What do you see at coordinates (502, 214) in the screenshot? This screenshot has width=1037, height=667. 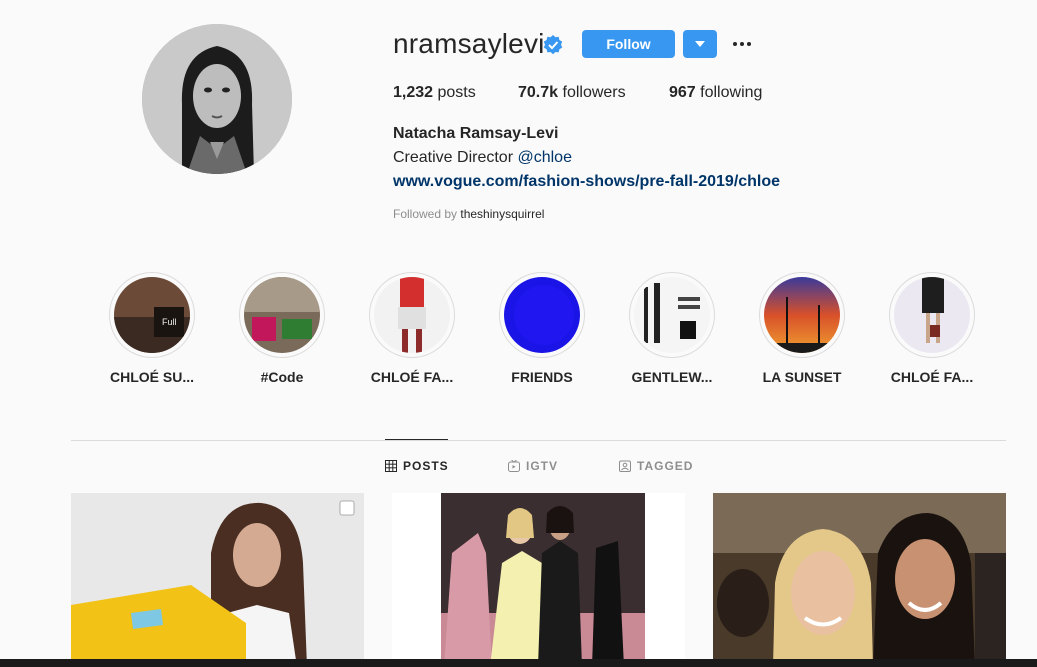 I see `followed-by-user-link: theshinysquirrel` at bounding box center [502, 214].